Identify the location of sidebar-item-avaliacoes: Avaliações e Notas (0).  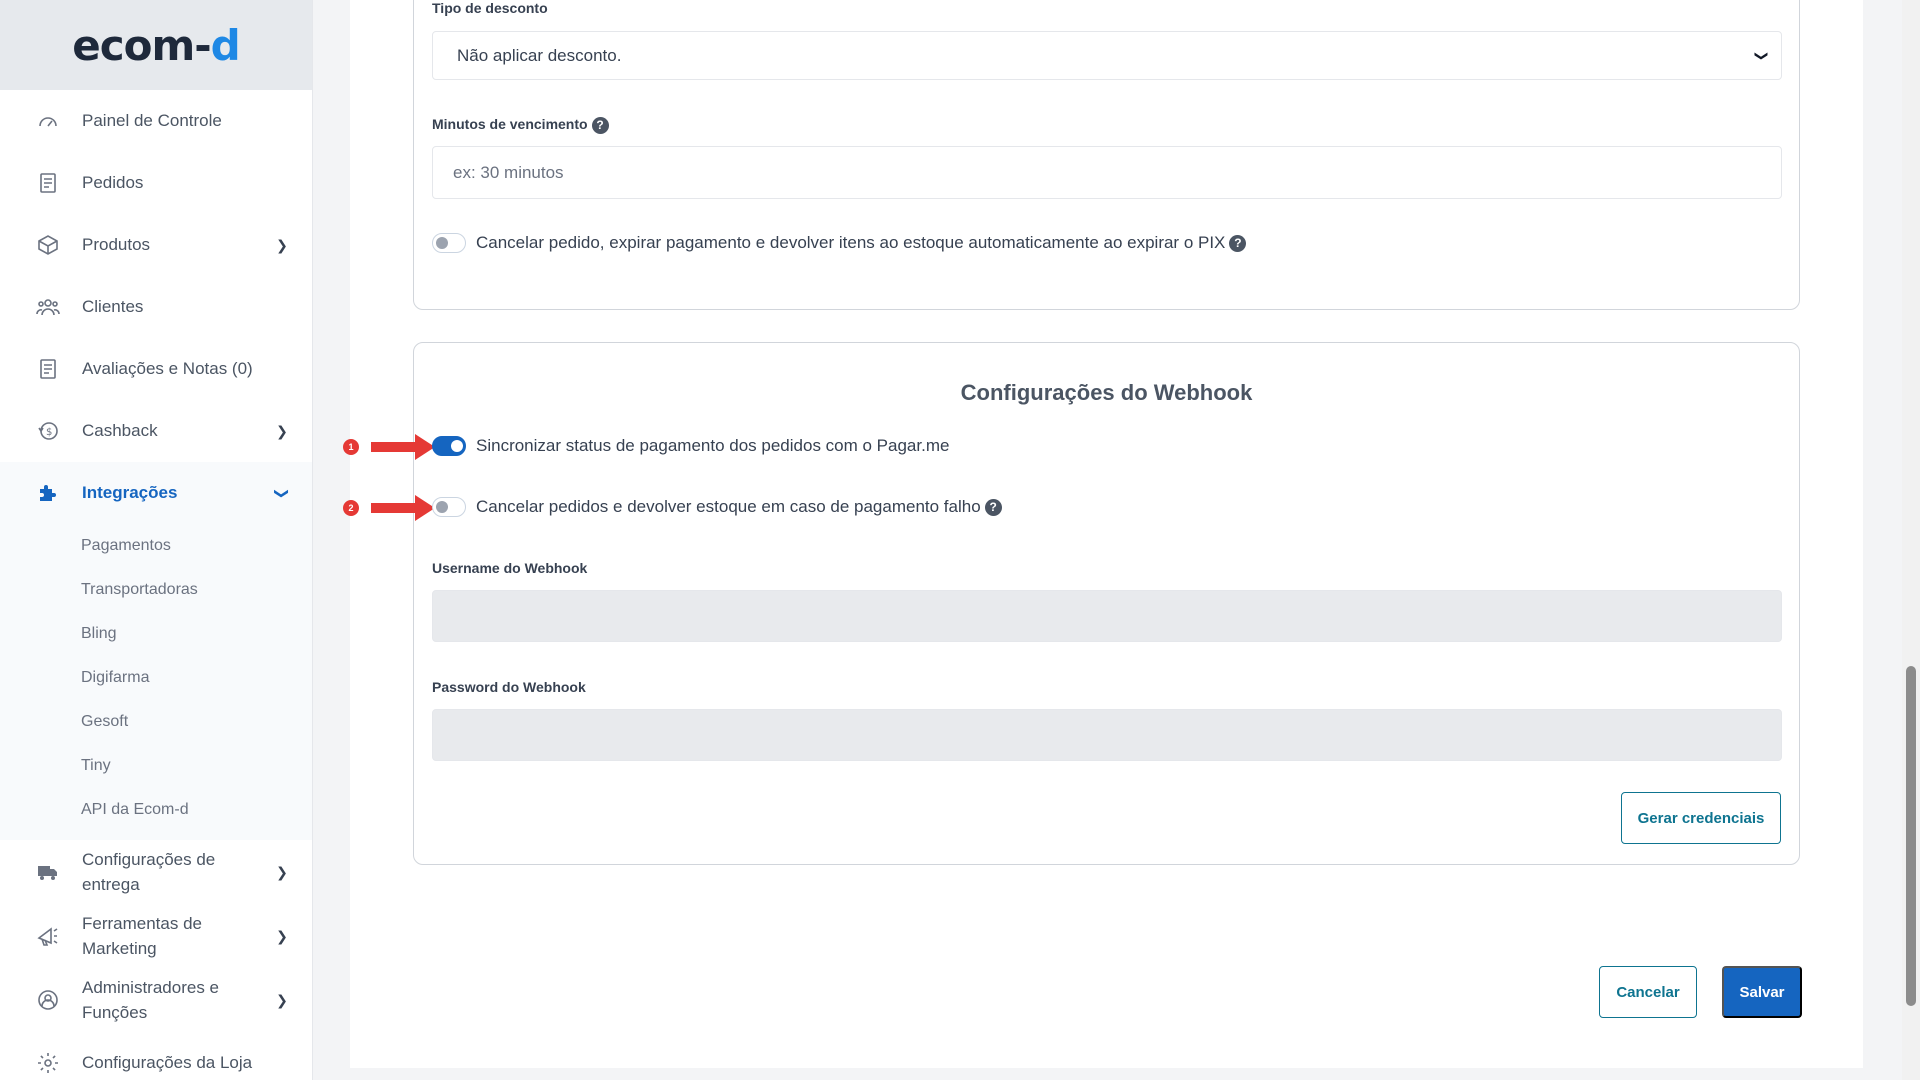
(156, 369).